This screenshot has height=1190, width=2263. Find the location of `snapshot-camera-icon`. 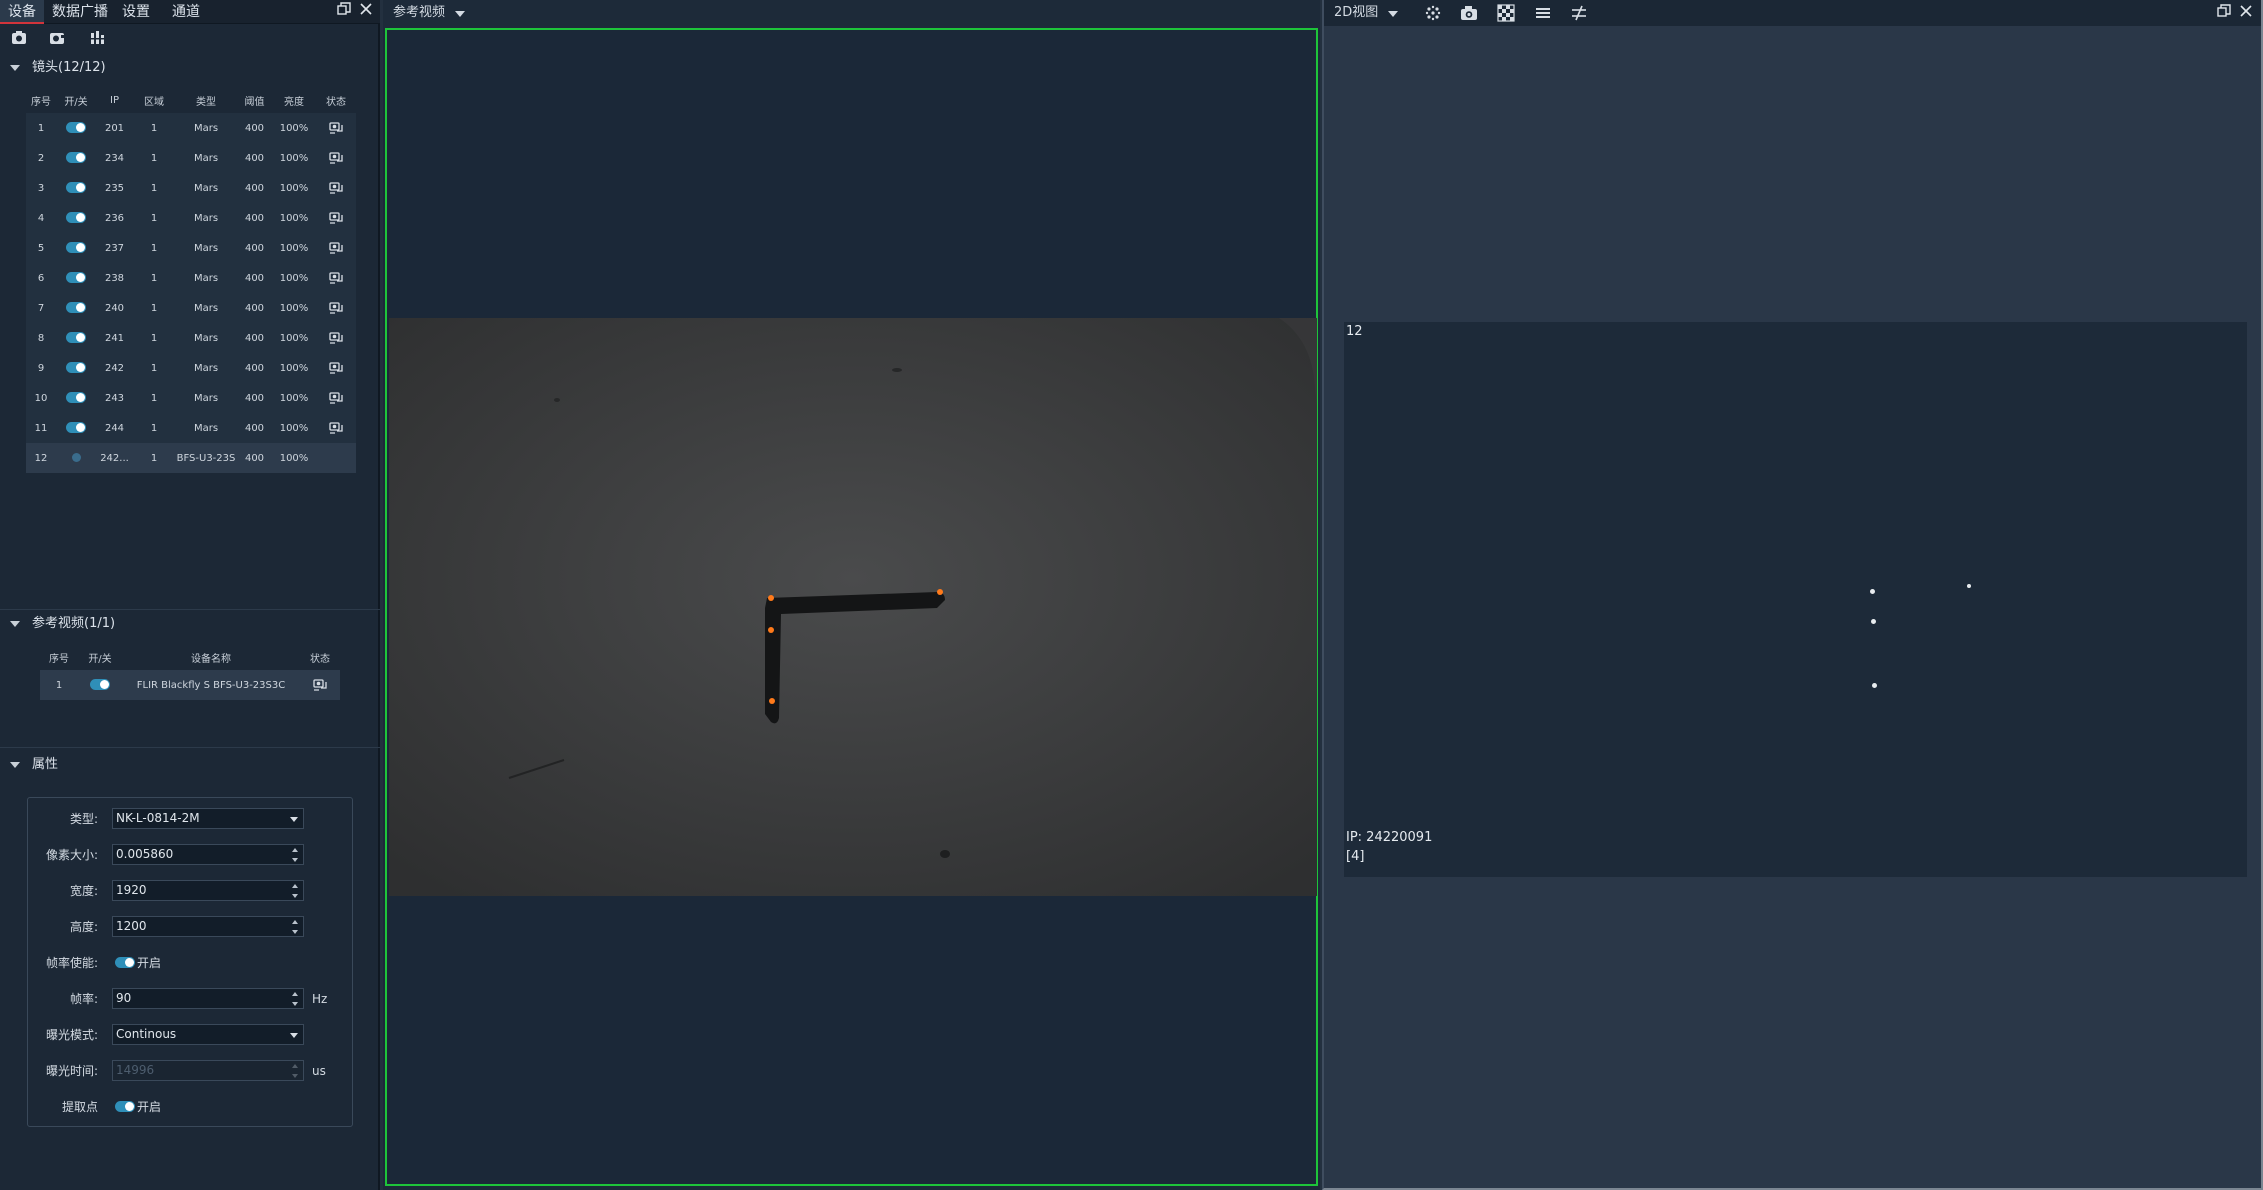

snapshot-camera-icon is located at coordinates (1470, 13).